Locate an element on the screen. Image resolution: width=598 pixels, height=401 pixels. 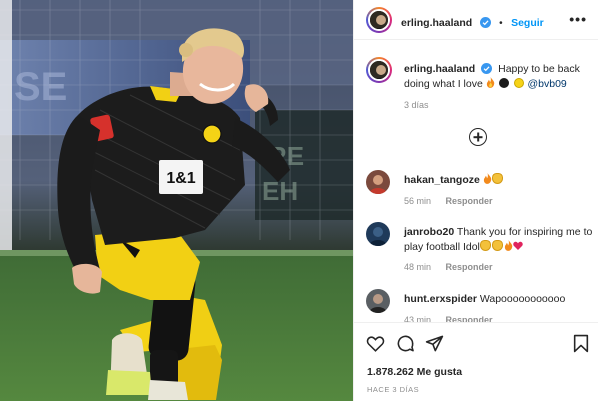
comment-time: 48 min is located at coordinates (418, 267).